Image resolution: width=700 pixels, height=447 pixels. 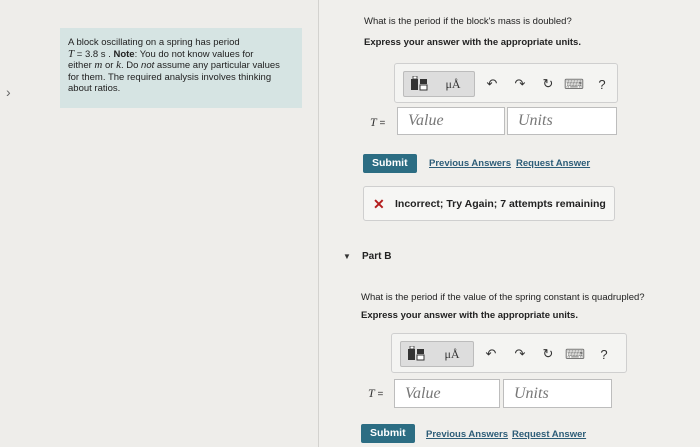 I want to click on part-b-units-input, so click(x=557, y=393).